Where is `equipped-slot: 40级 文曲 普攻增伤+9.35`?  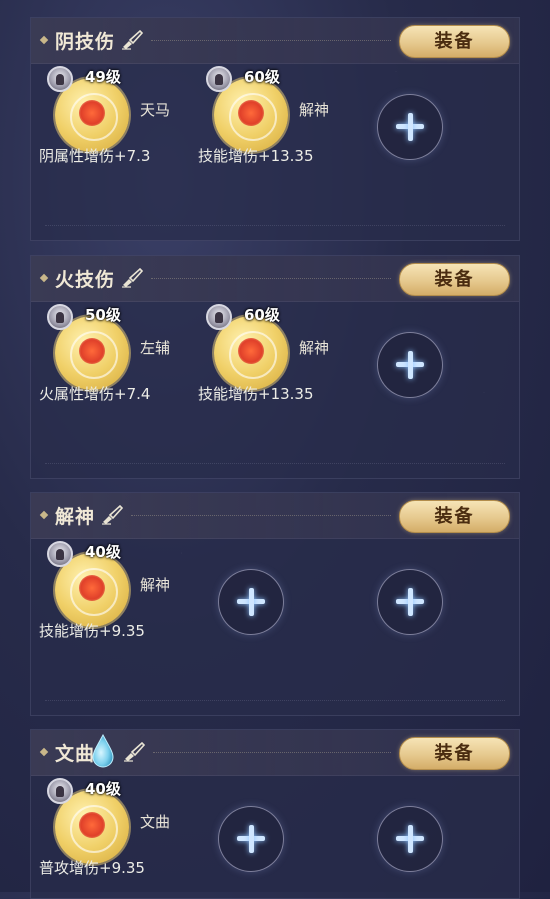 equipped-slot: 40级 文曲 普攻增伤+9.35 is located at coordinates (118, 838).